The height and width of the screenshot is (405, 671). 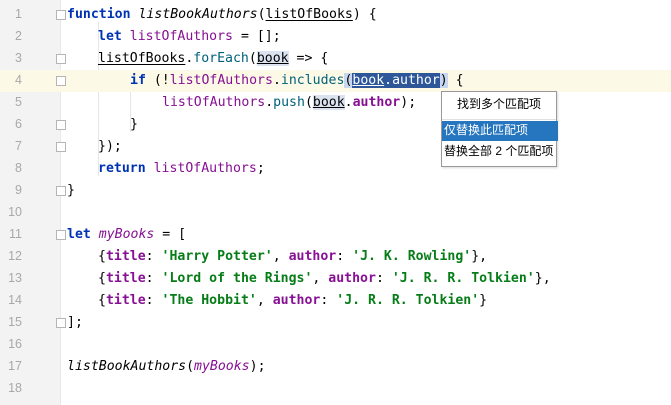 What do you see at coordinates (18, 102) in the screenshot?
I see `line-number: 5` at bounding box center [18, 102].